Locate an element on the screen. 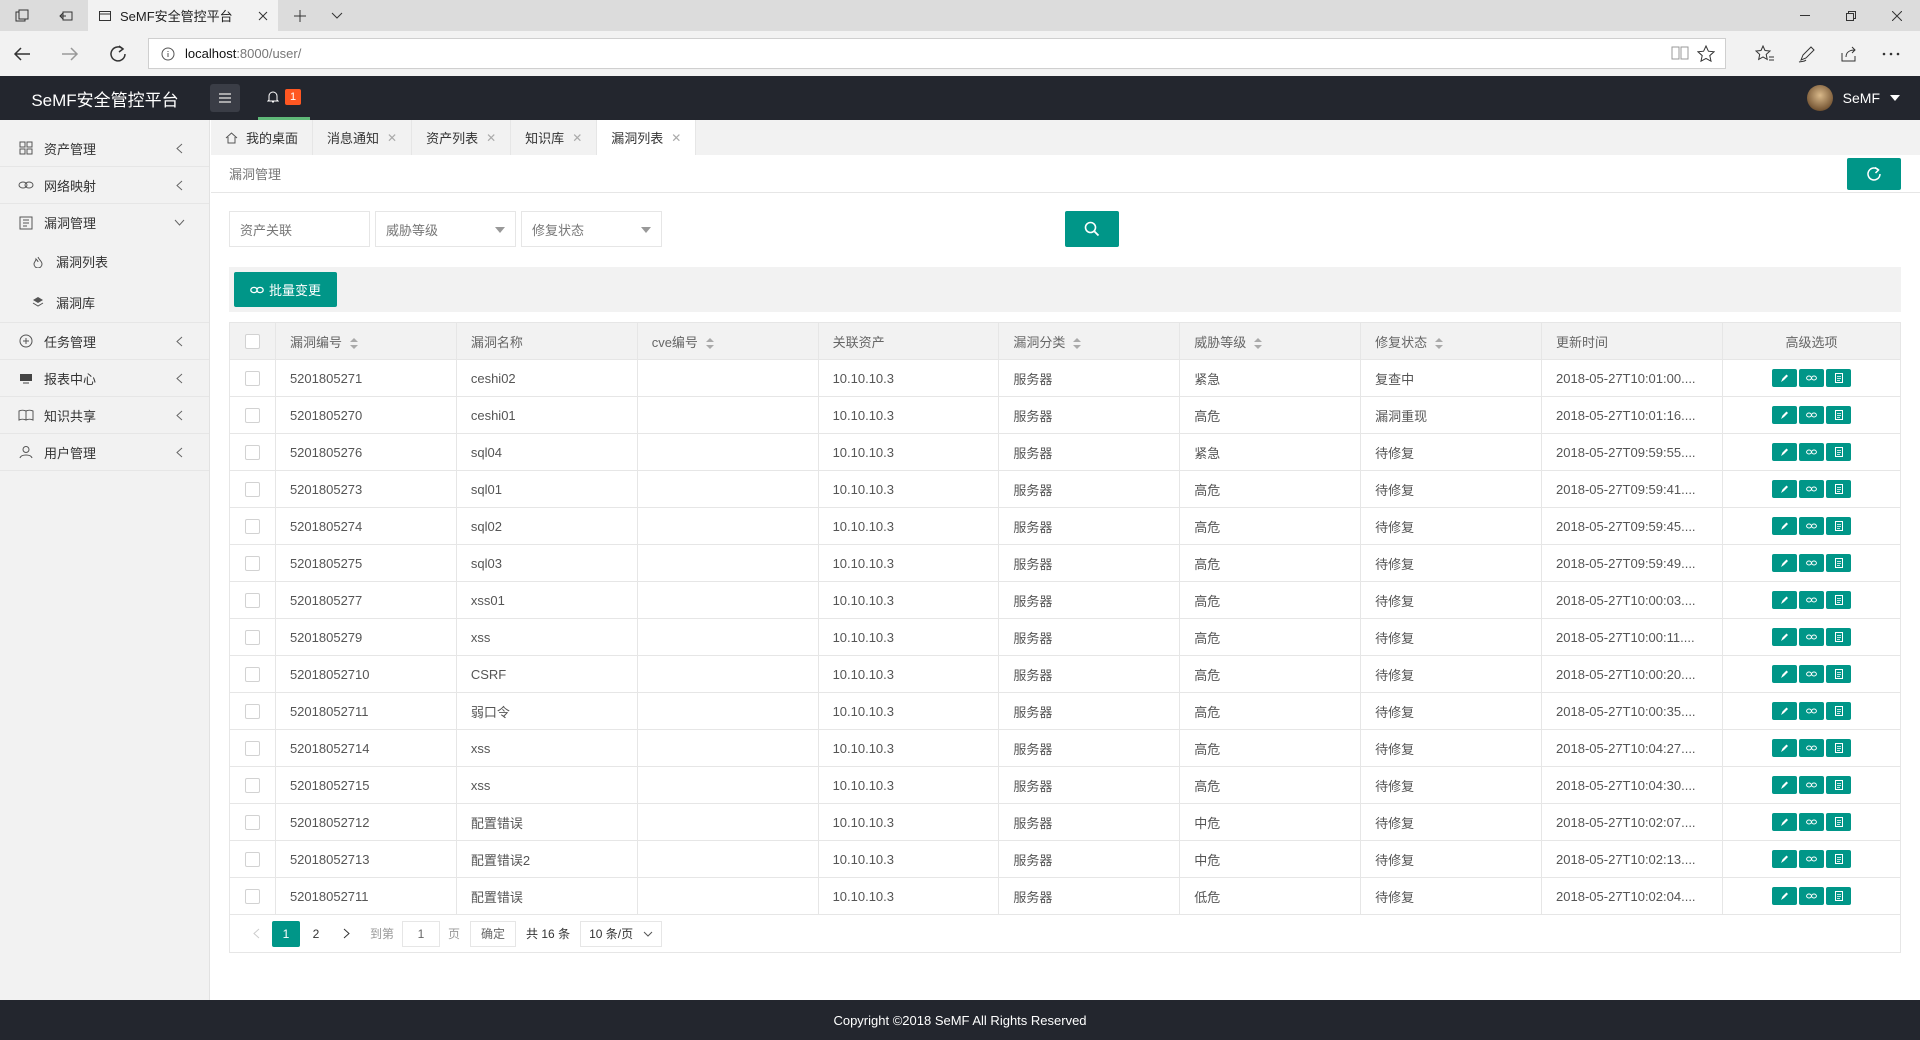 The height and width of the screenshot is (1040, 1920). asset-filter-input: 资产关联 is located at coordinates (299, 229).